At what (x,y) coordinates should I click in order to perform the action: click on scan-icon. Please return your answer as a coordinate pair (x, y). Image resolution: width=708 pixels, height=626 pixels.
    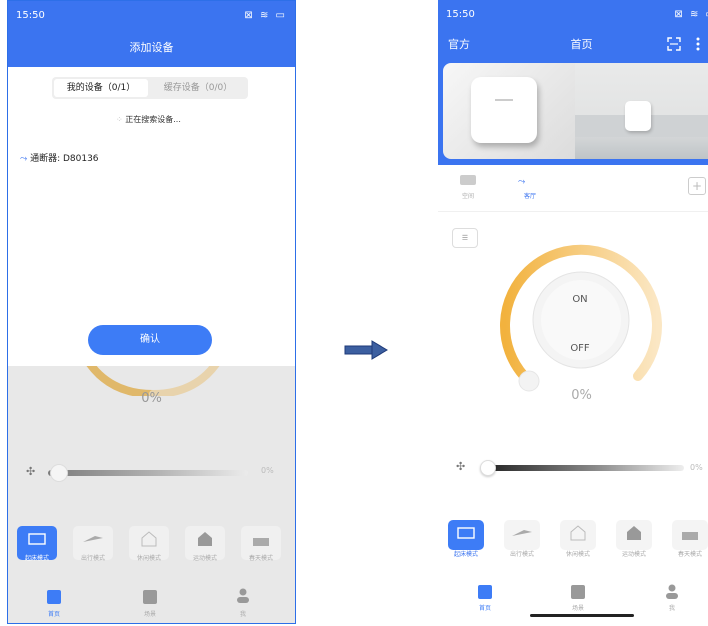
    Looking at the image, I should click on (674, 44).